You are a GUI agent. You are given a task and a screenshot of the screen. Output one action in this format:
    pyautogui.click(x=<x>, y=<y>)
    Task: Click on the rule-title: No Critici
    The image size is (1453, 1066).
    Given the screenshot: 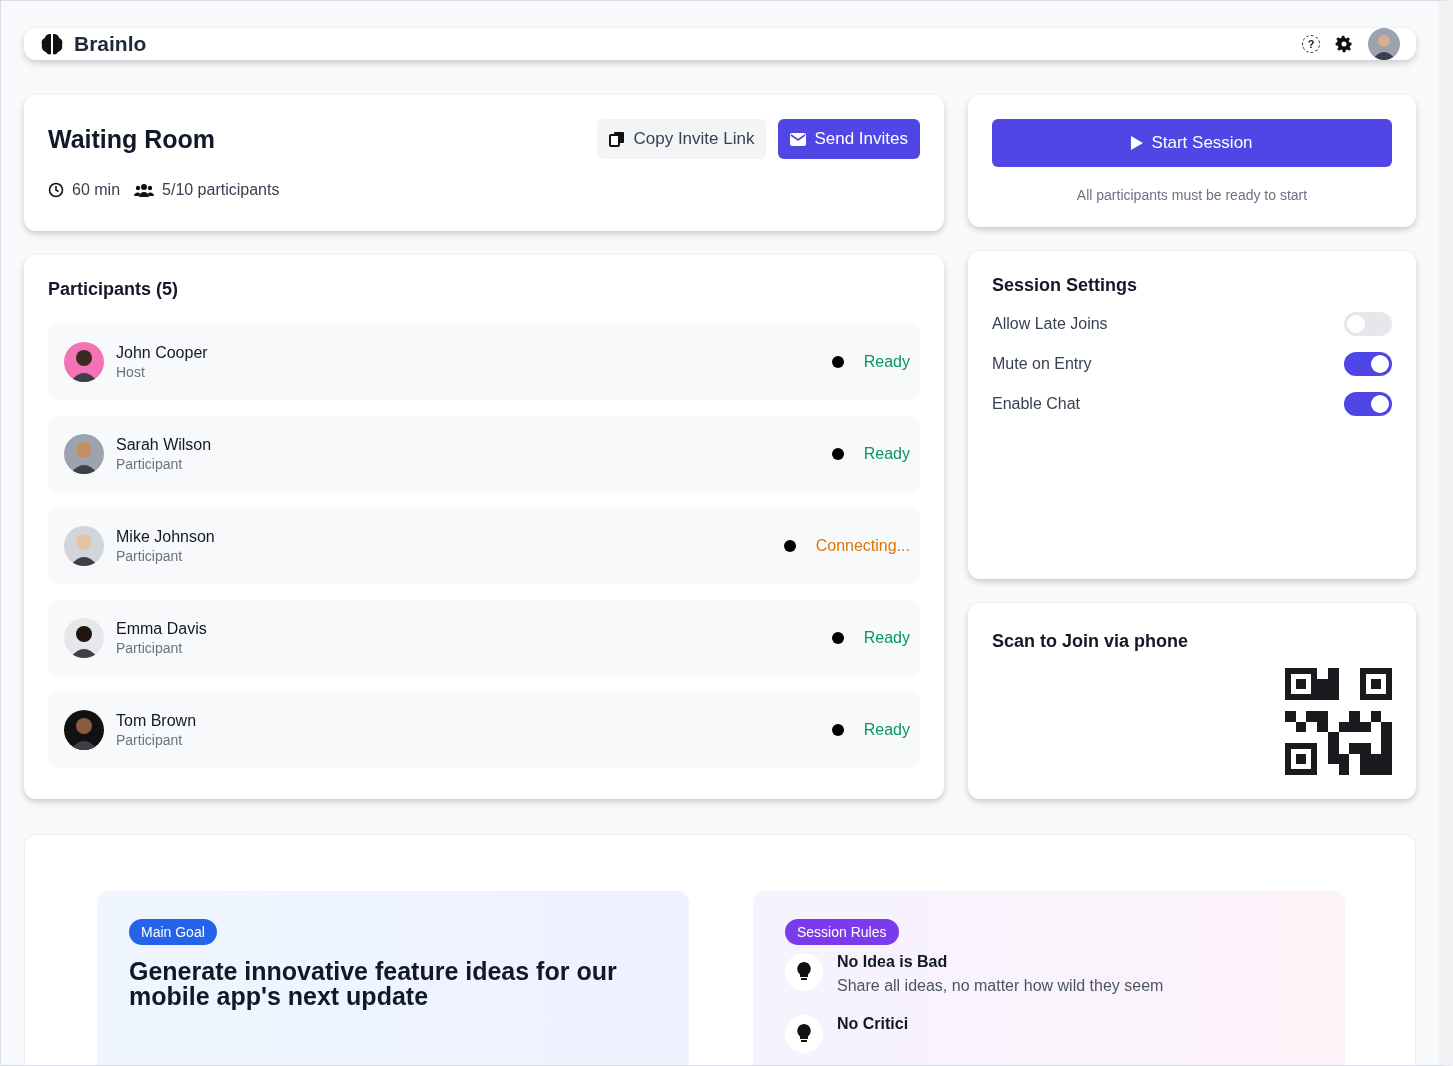 What is the action you would take?
    pyautogui.click(x=873, y=1024)
    